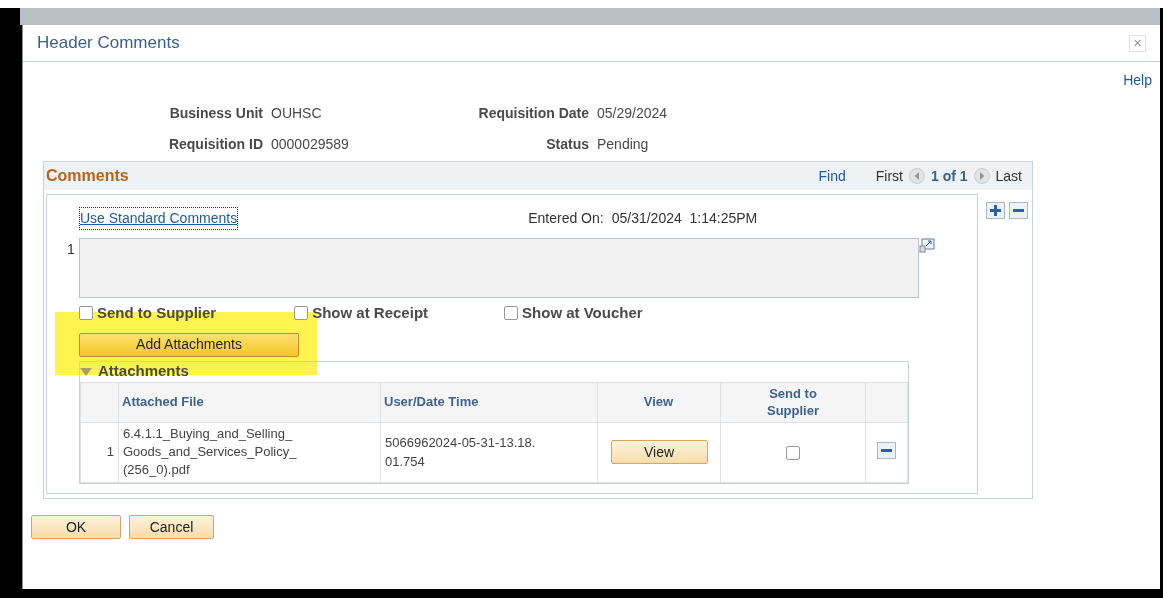 The image size is (1163, 598). Describe the element at coordinates (171, 527) in the screenshot. I see `cancel-button: Cancel` at that location.